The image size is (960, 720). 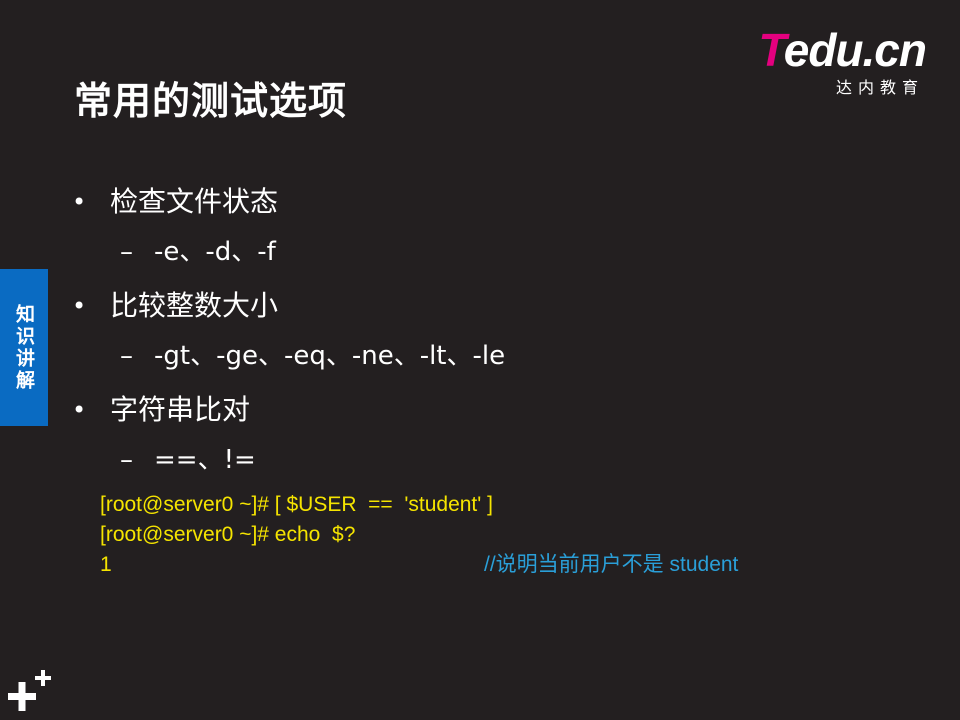 I want to click on tedu-logo: Tedu.cn 达内教育, so click(x=836, y=61).